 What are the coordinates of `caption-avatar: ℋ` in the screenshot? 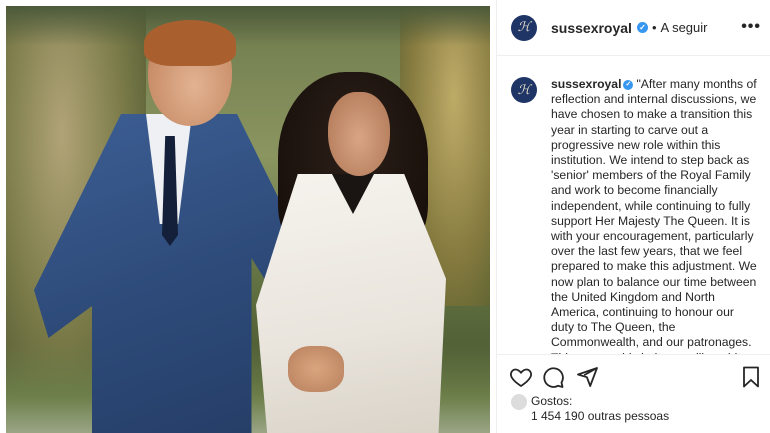 It's located at (524, 90).